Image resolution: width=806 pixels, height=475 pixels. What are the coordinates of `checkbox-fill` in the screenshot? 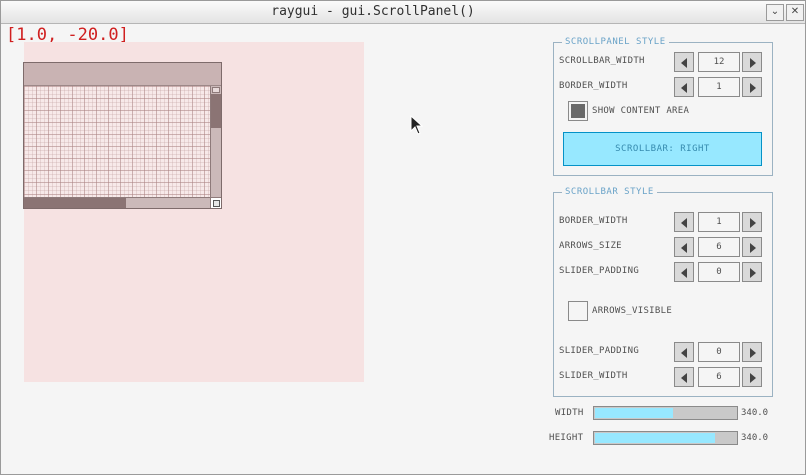 It's located at (578, 111).